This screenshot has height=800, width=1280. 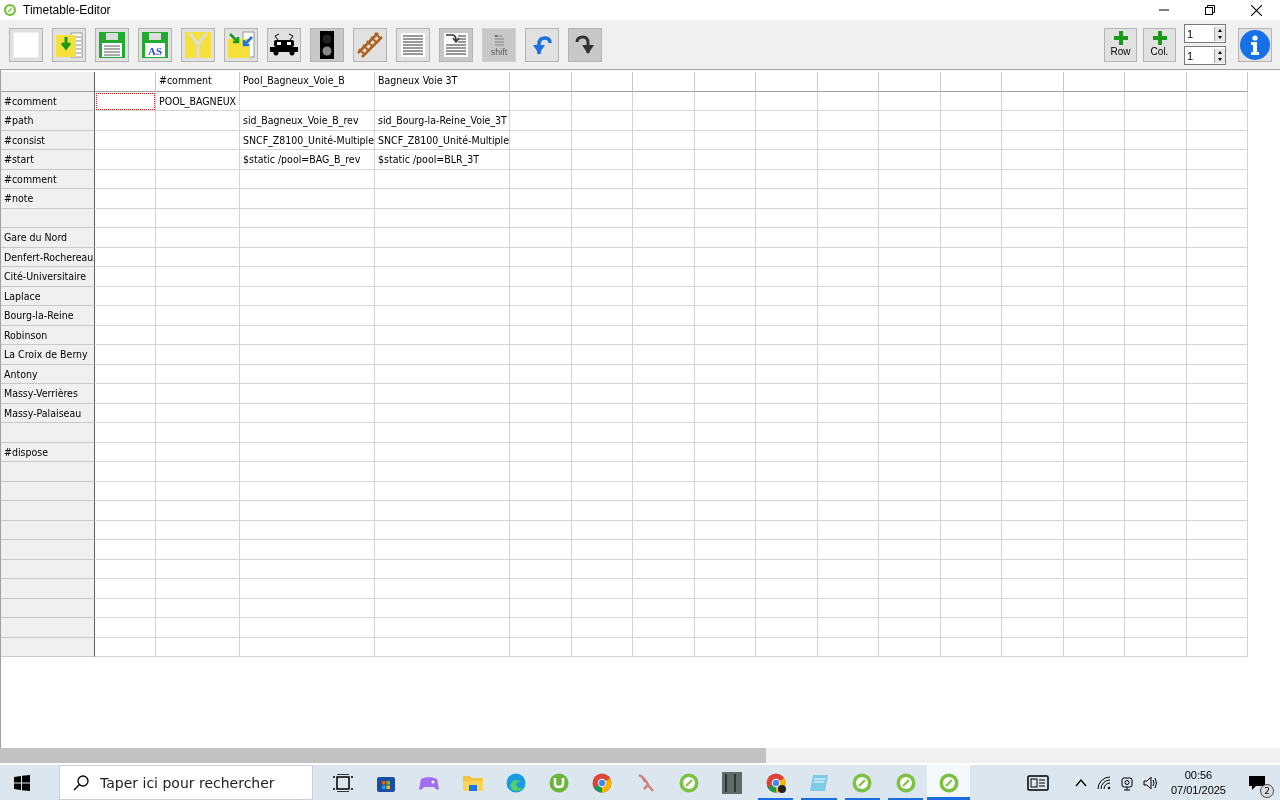 I want to click on row-header: Massy-Palaiseau, so click(x=48, y=413).